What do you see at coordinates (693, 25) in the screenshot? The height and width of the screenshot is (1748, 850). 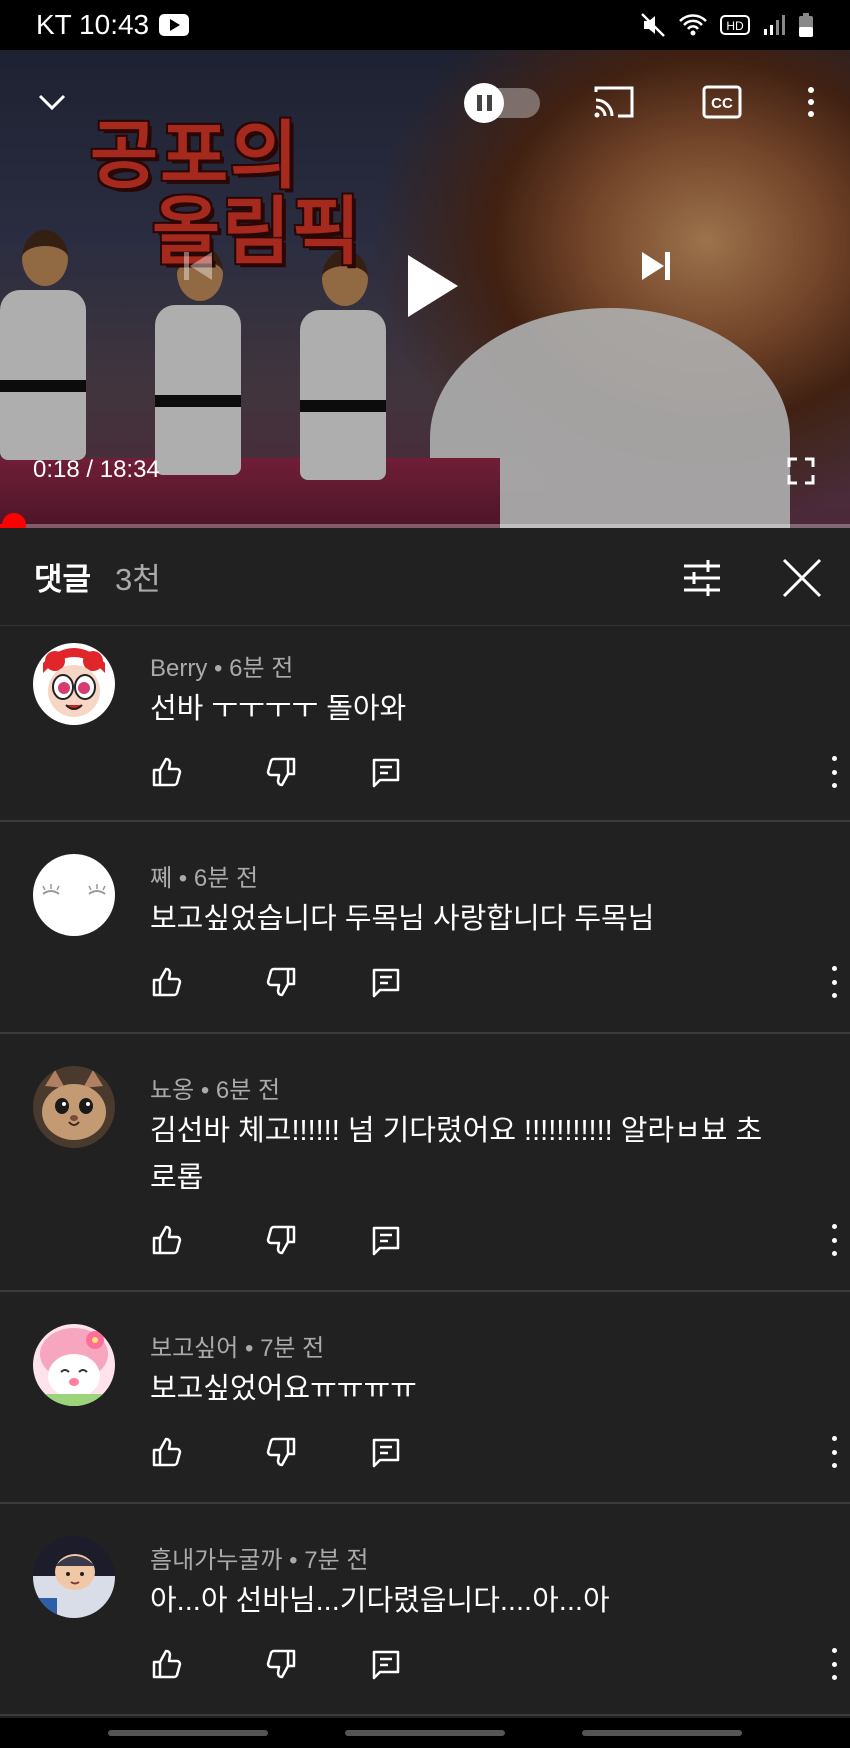 I see `wifi-icon` at bounding box center [693, 25].